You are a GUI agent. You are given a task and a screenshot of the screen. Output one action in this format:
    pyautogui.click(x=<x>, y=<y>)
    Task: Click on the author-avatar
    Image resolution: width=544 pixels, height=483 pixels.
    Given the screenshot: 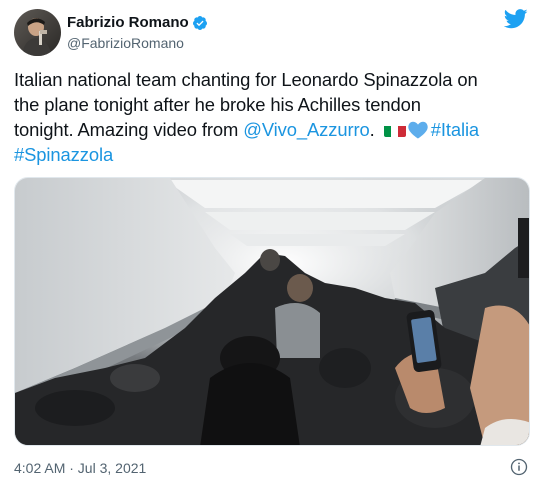 What is the action you would take?
    pyautogui.click(x=37, y=32)
    